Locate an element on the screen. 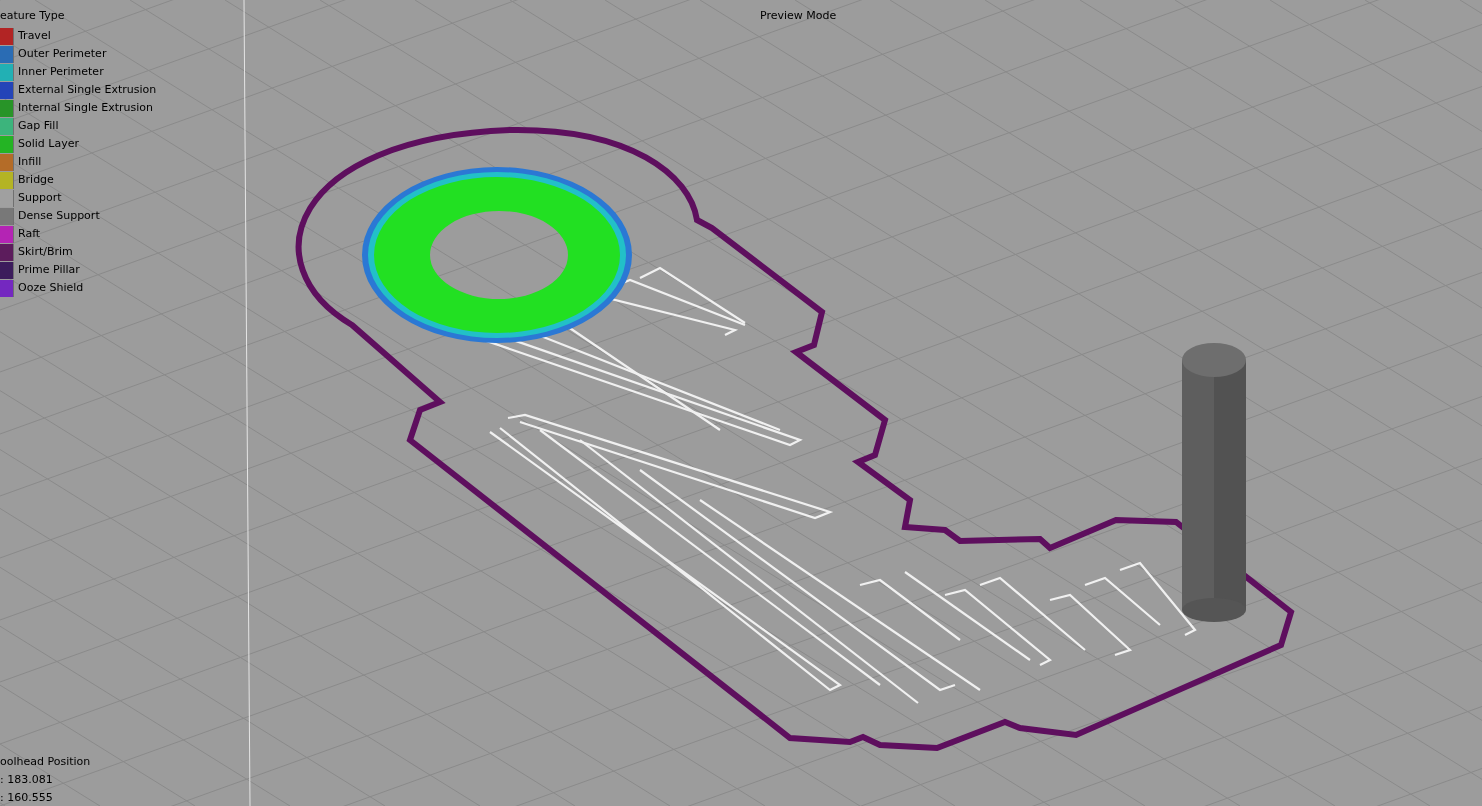  toolhead-coordinate: : 183.081 is located at coordinates (27, 780).